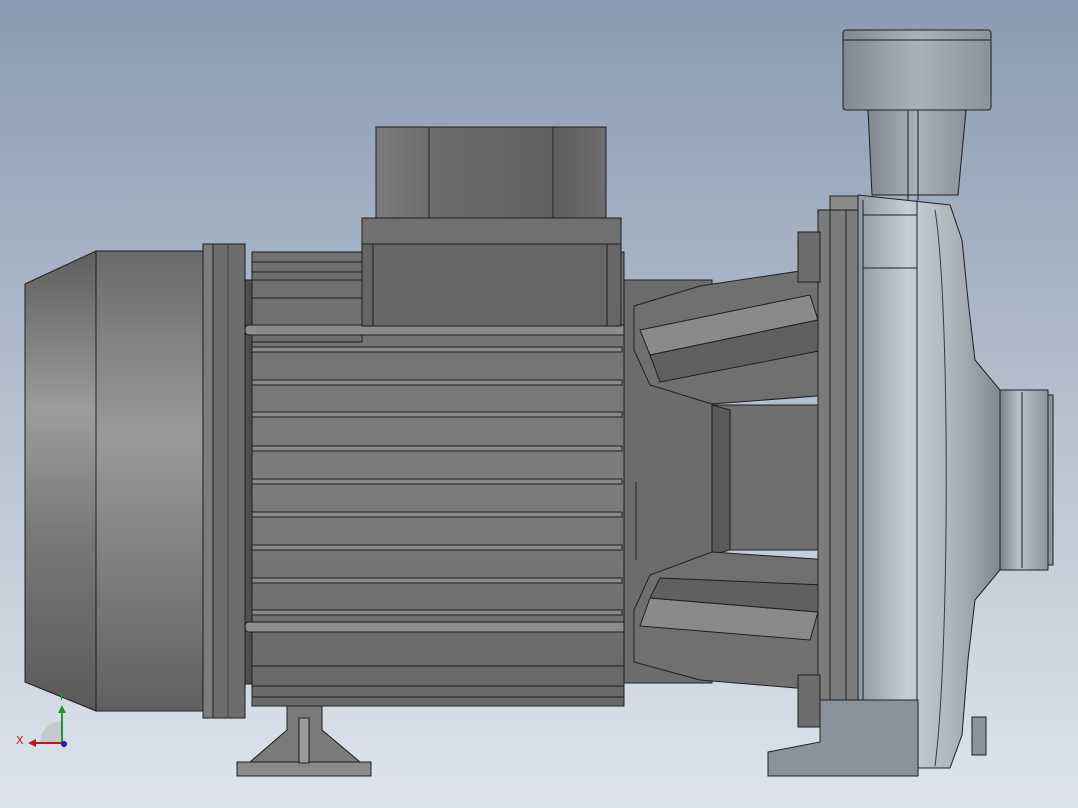  What do you see at coordinates (1026, 480) in the screenshot?
I see `suction-inlet` at bounding box center [1026, 480].